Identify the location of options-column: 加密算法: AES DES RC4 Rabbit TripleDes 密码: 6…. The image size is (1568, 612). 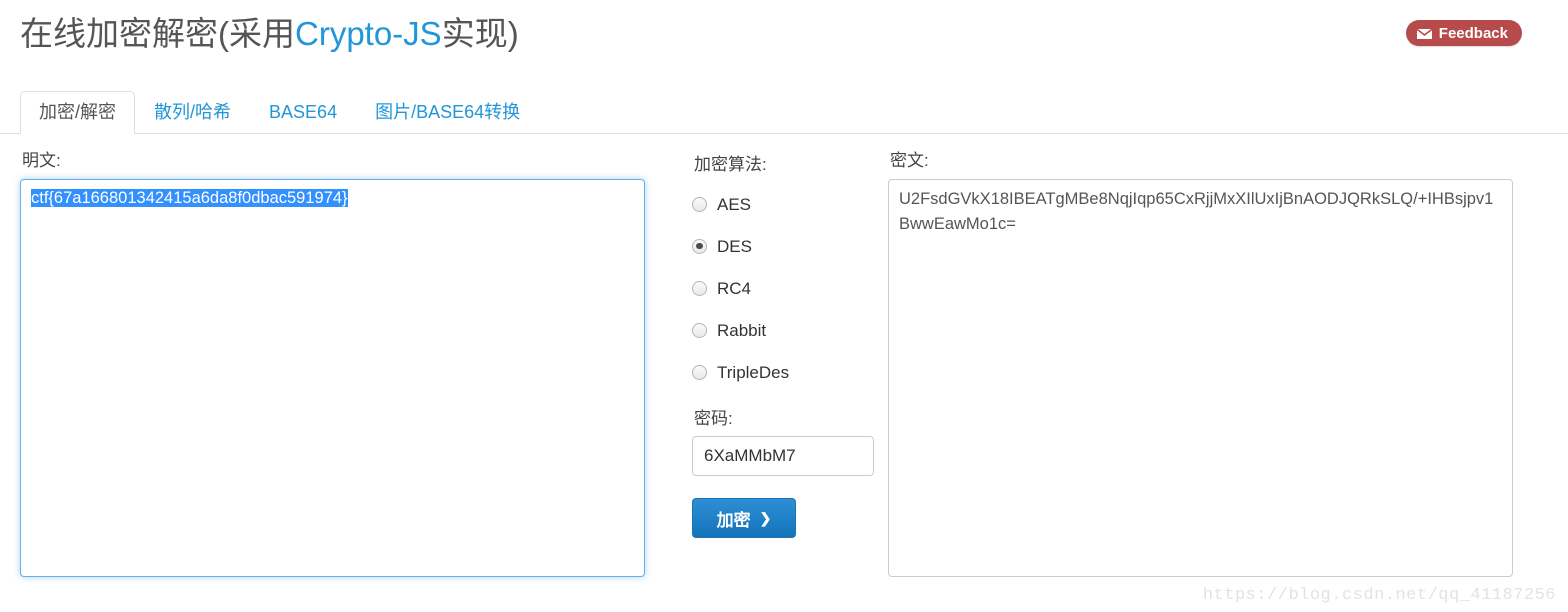
(779, 364).